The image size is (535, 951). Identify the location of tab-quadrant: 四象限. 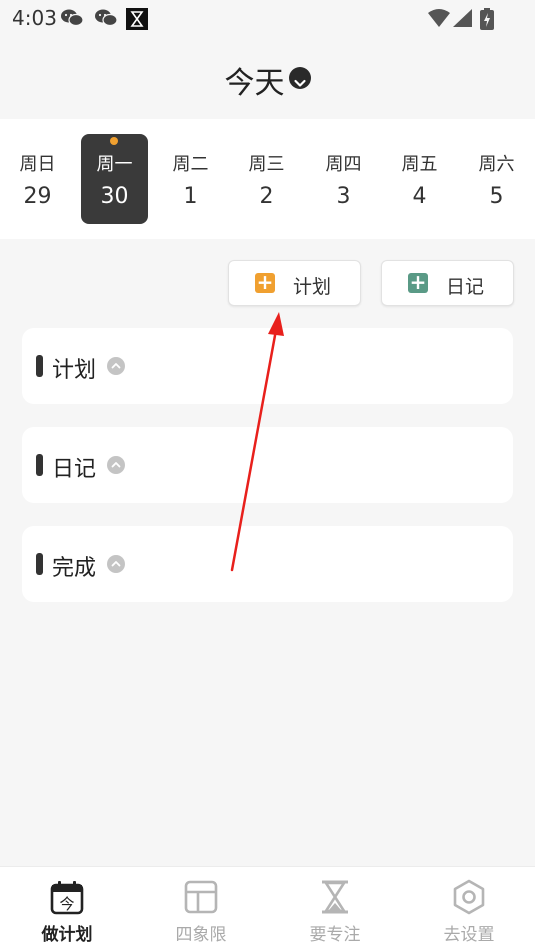
(201, 909).